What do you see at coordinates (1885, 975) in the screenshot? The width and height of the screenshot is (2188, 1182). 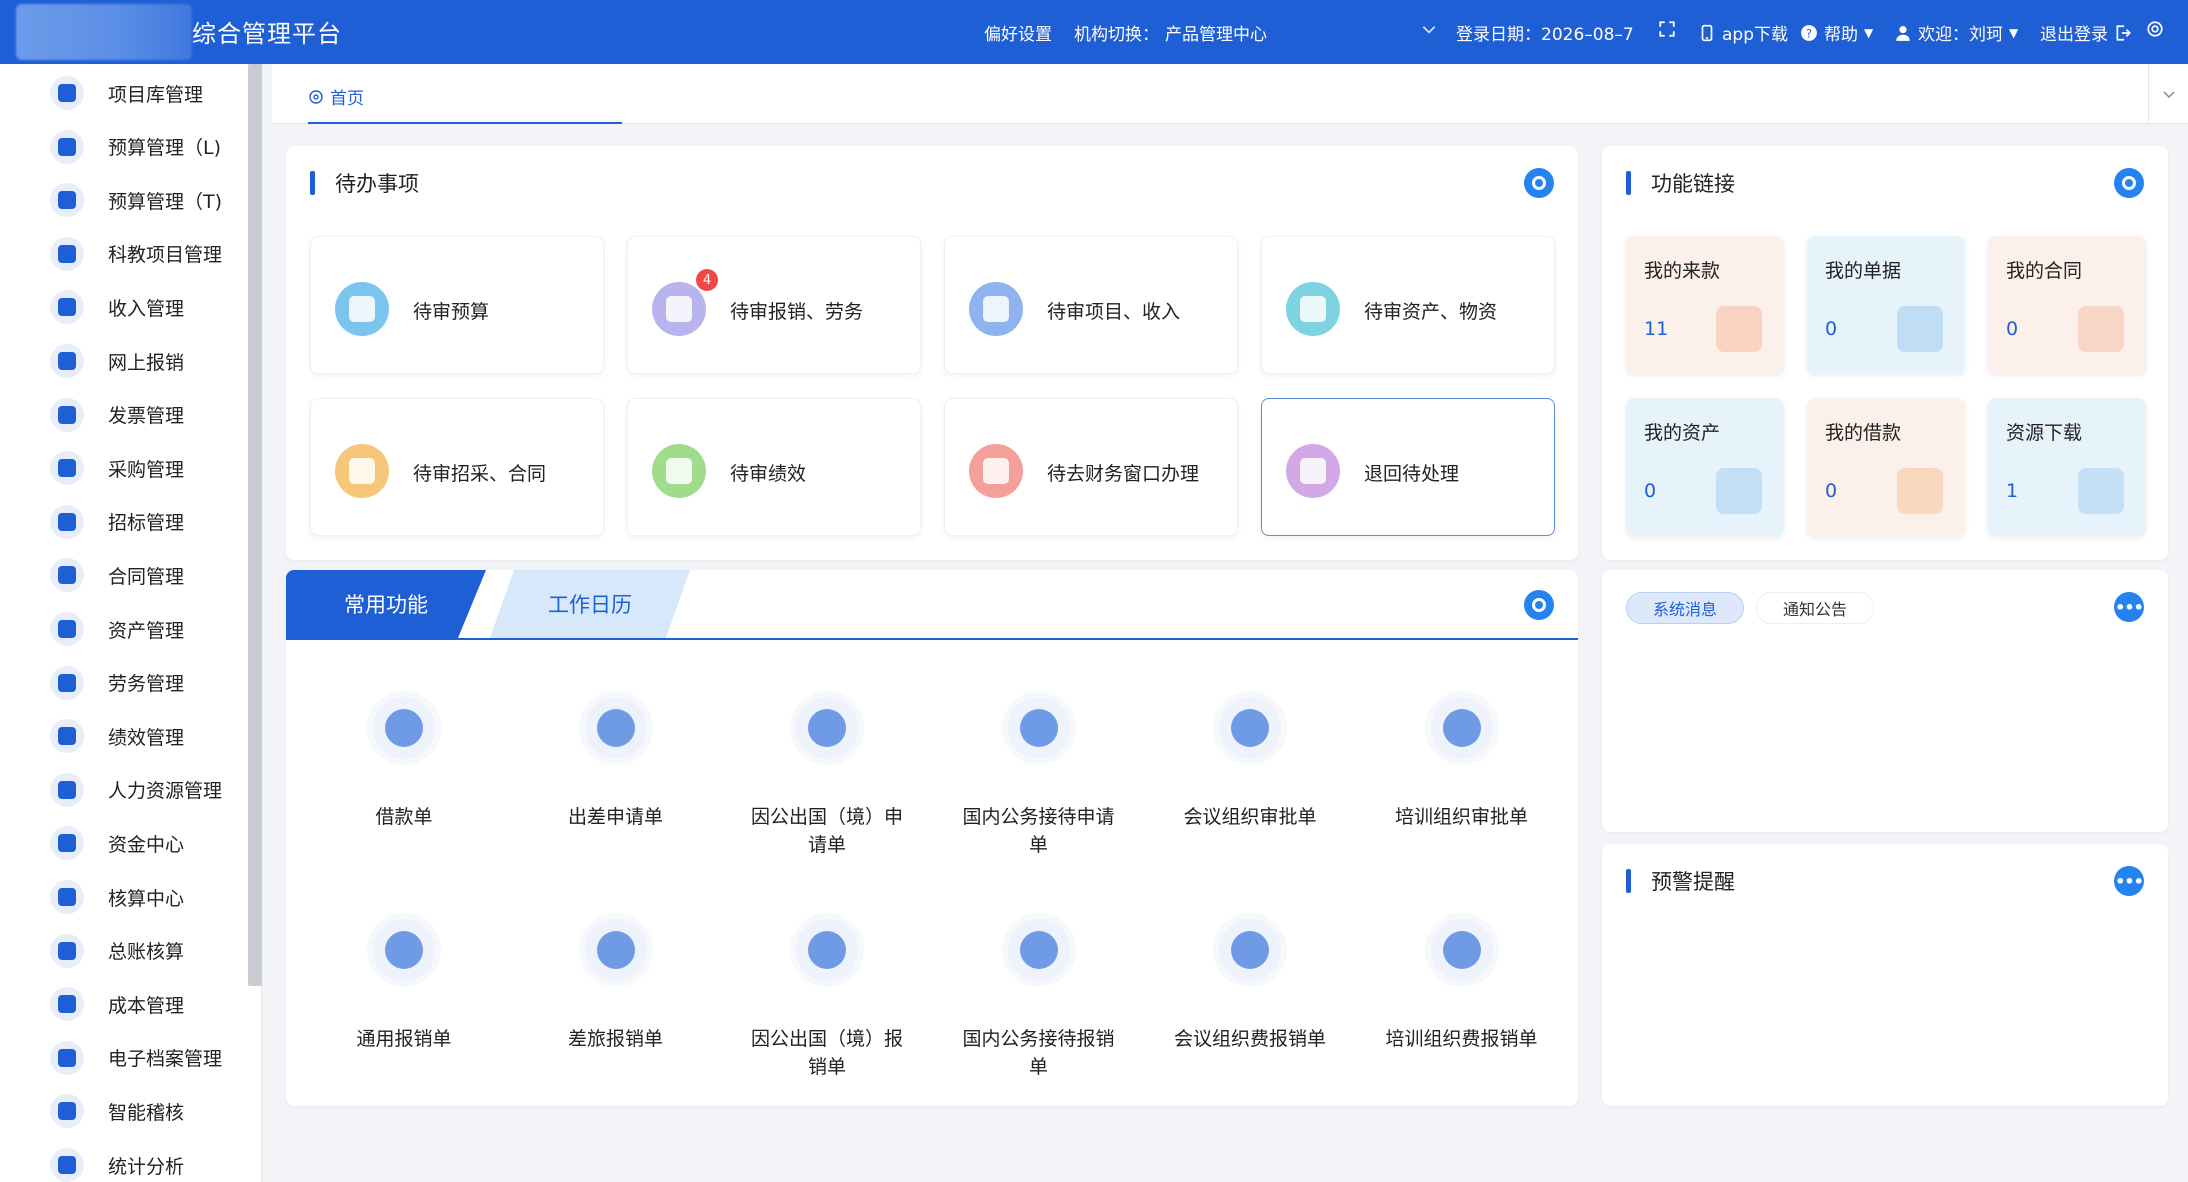 I see `alerts-panel: 预警提醒 •••` at bounding box center [1885, 975].